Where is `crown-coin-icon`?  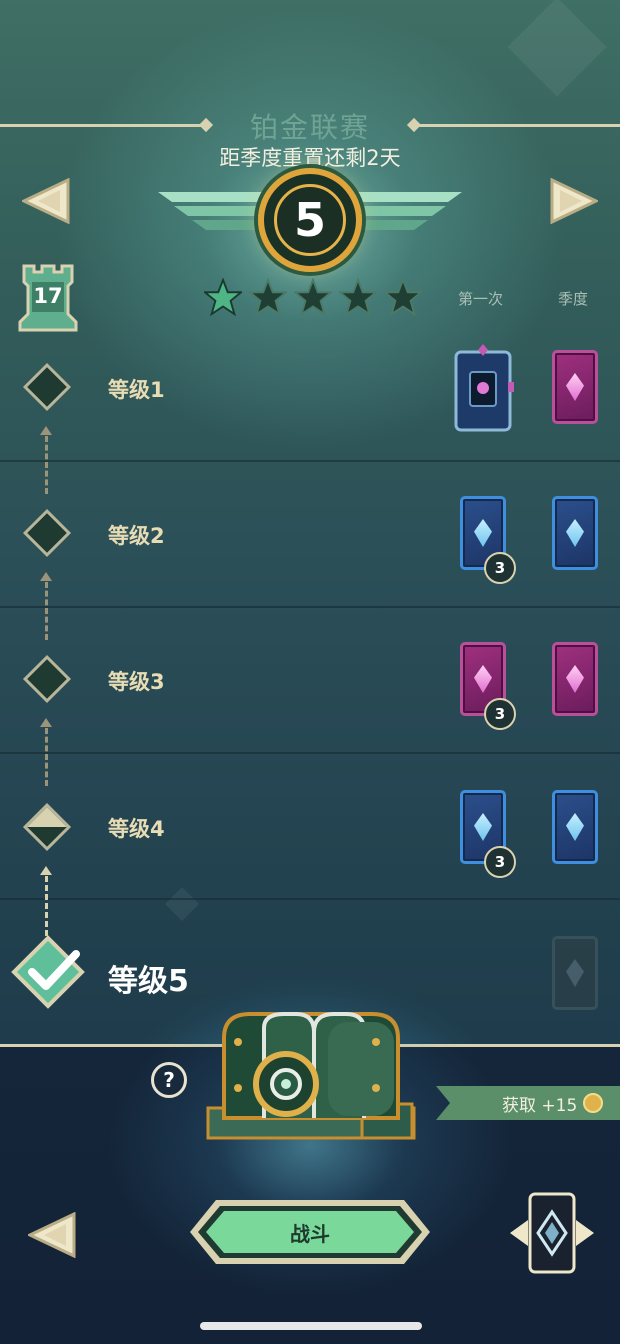 crown-coin-icon is located at coordinates (593, 1103).